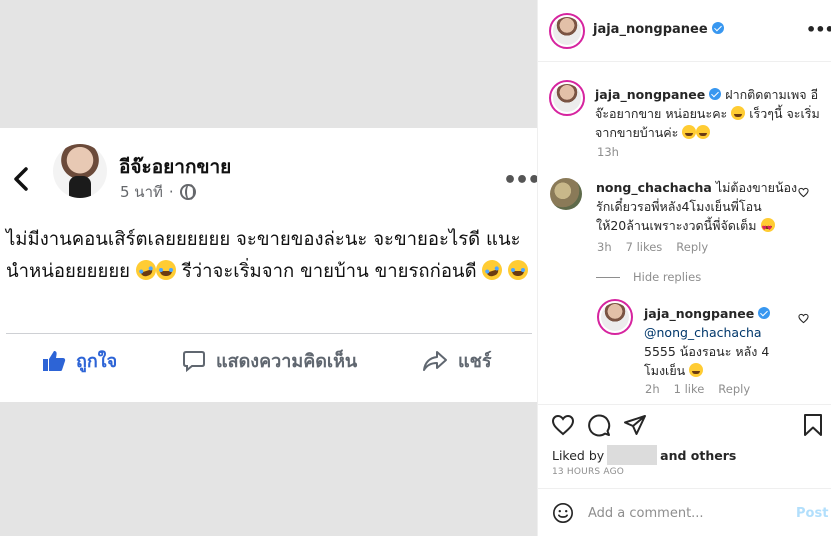 The image size is (831, 536). I want to click on liked-by: Liked by and others, so click(644, 455).